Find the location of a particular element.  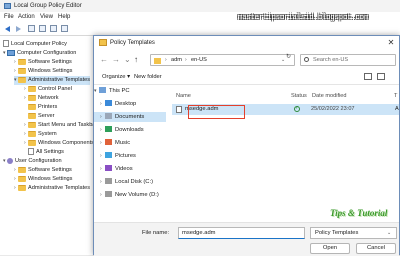

toolbar is located at coordinates (200, 29).